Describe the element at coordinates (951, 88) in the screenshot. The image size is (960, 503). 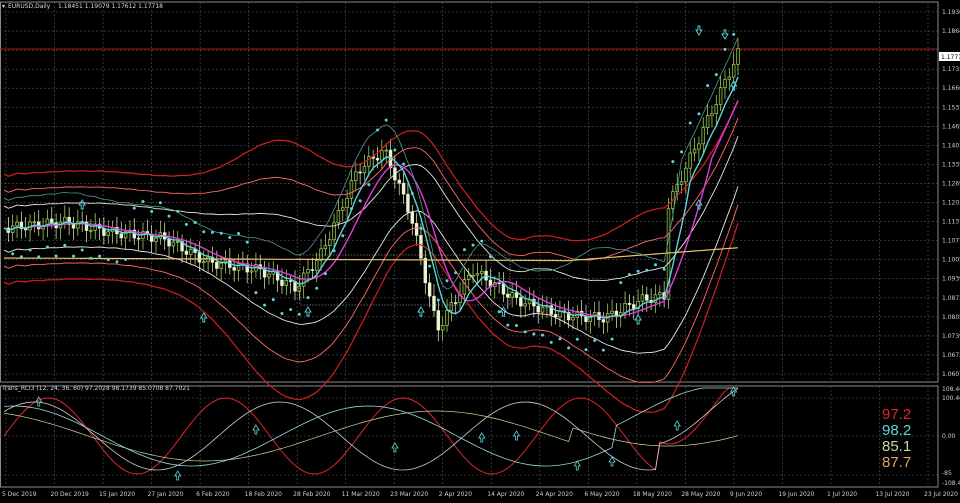
I see `price-tick-label: 1.16605` at that location.